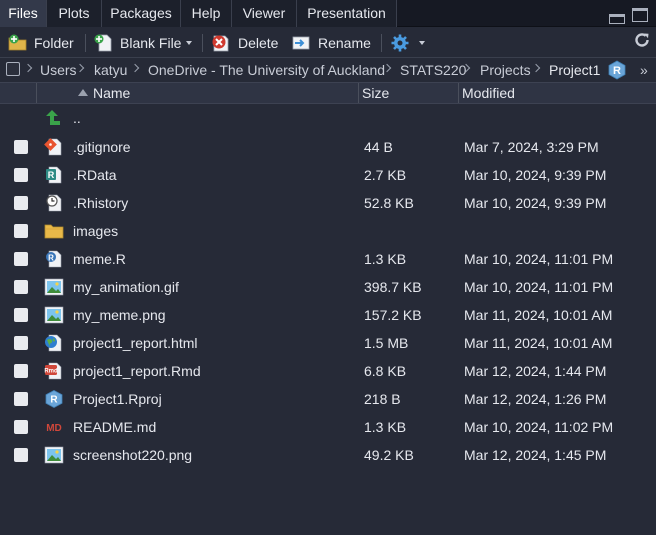 Image resolution: width=656 pixels, height=535 pixels. I want to click on file-size: 1.5 MB, so click(386, 343).